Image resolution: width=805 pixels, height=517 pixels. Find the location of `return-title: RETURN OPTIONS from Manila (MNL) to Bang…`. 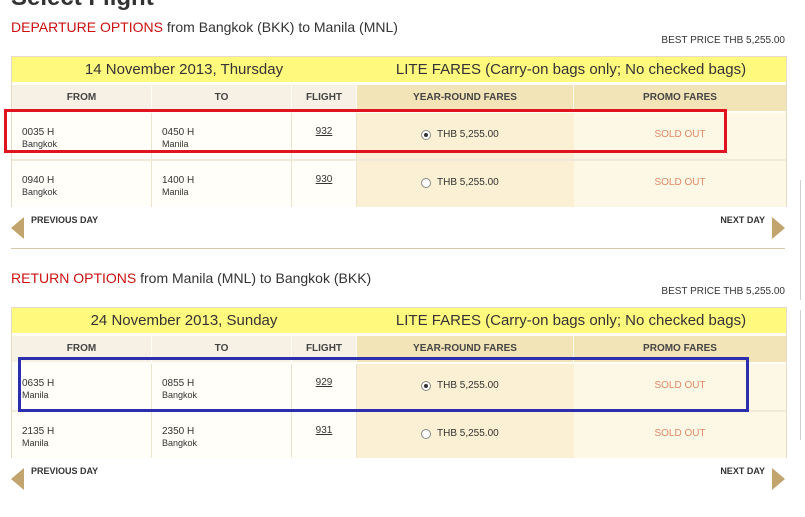

return-title: RETURN OPTIONS from Manila (MNL) to Bang… is located at coordinates (191, 278).